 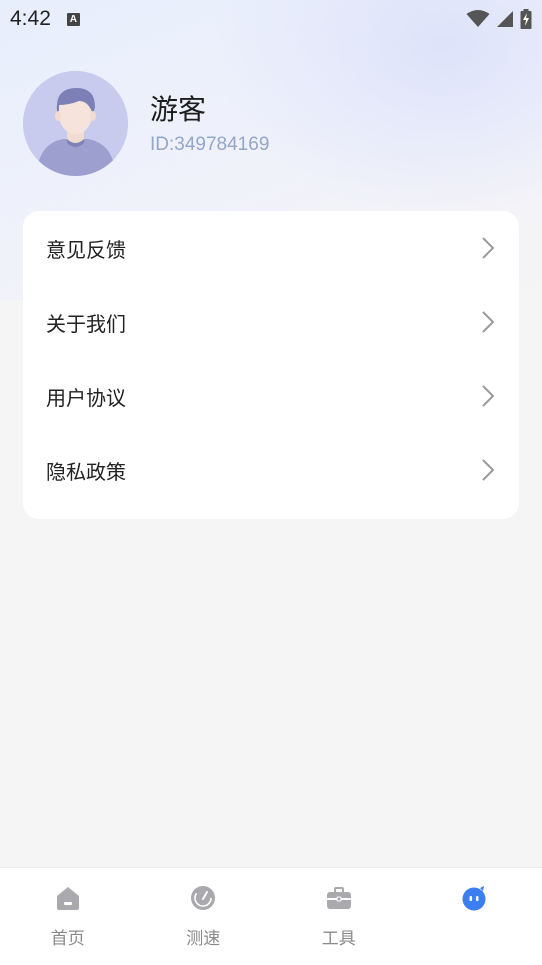 What do you see at coordinates (30, 18) in the screenshot?
I see `status-time: 4:42` at bounding box center [30, 18].